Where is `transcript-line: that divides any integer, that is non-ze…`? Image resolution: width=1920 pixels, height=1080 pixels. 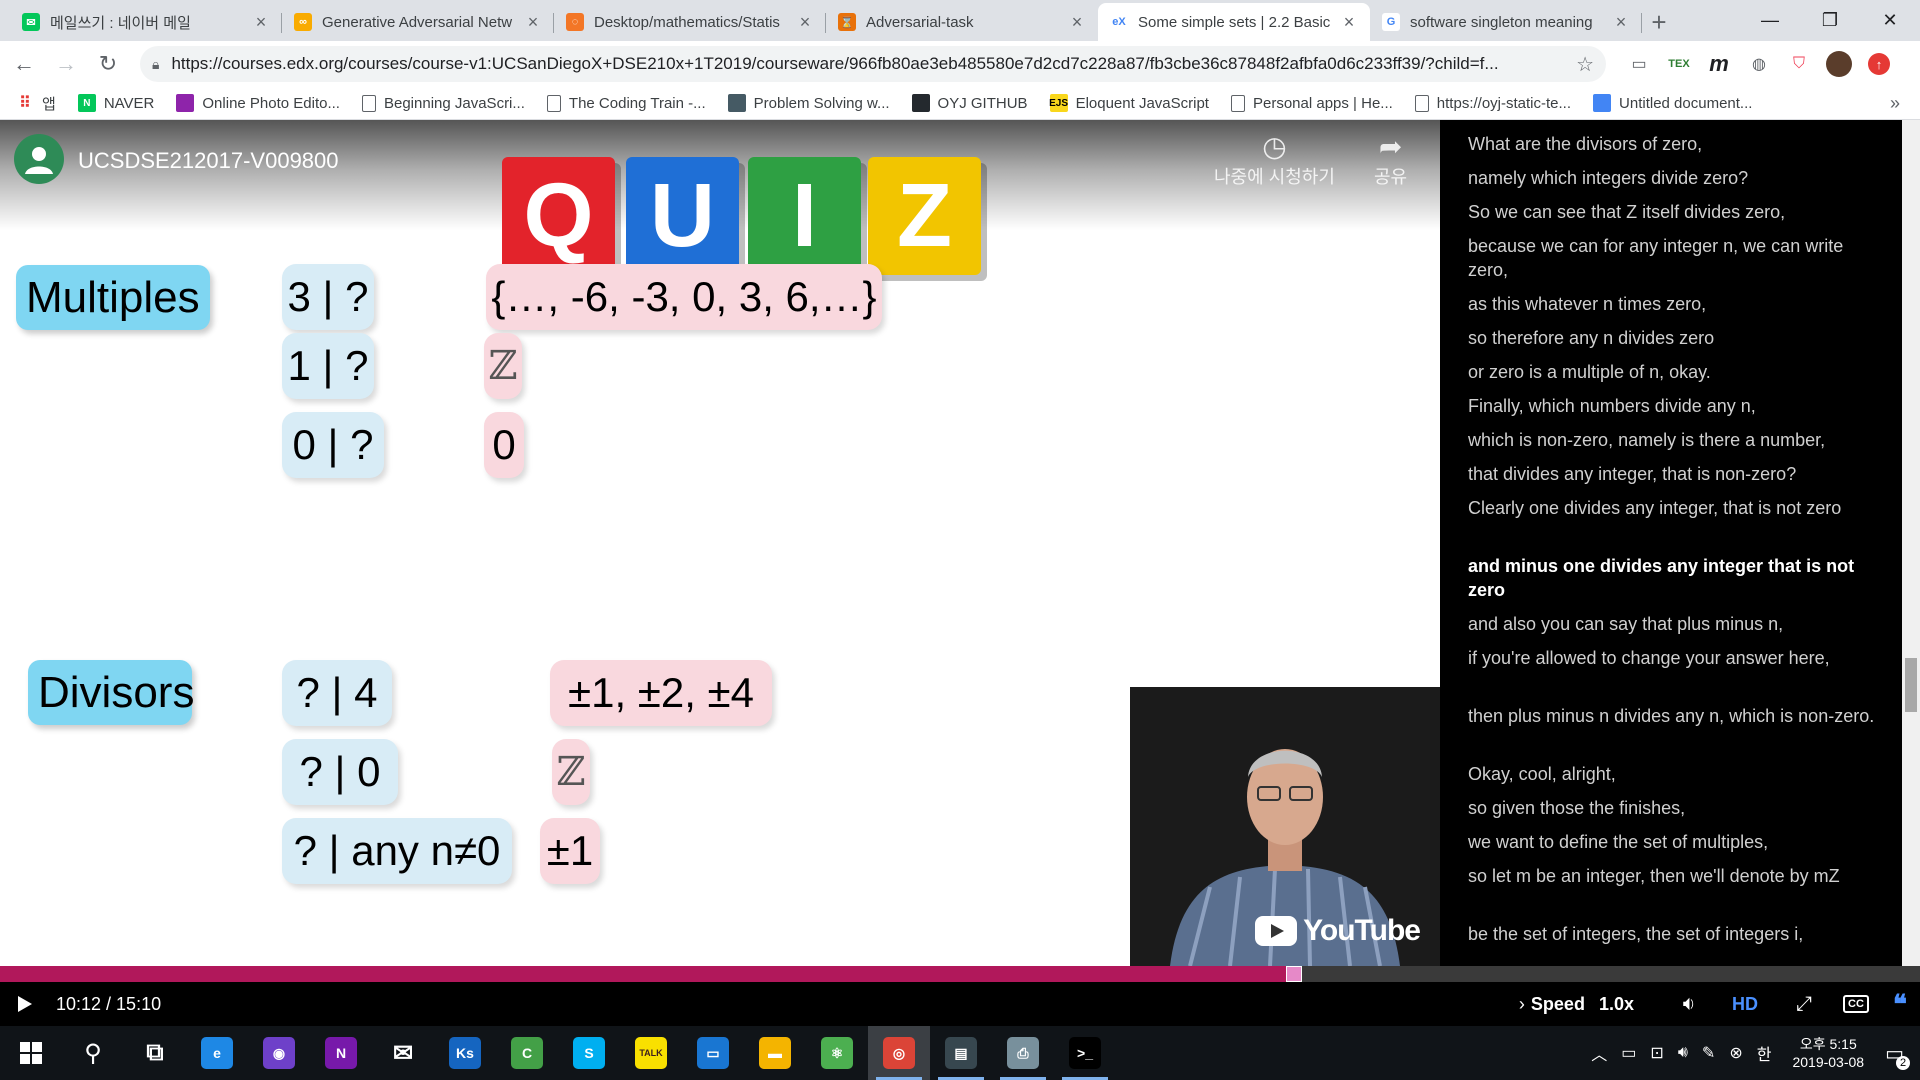
transcript-line: that divides any integer, that is non-ze… is located at coordinates (1673, 474).